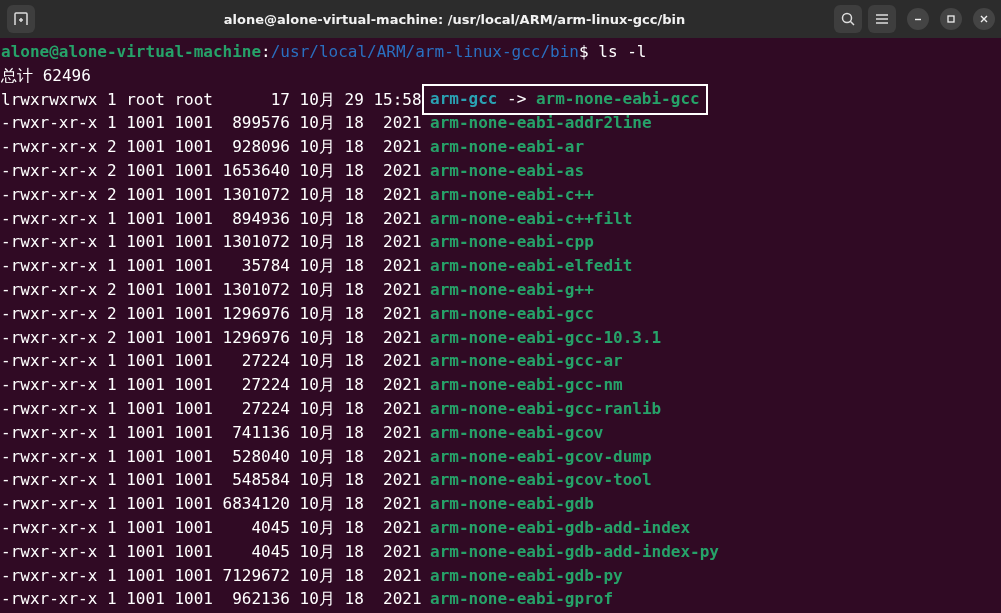 The height and width of the screenshot is (613, 1001). I want to click on file-name: arm-none-eabi-gdb, so click(512, 504).